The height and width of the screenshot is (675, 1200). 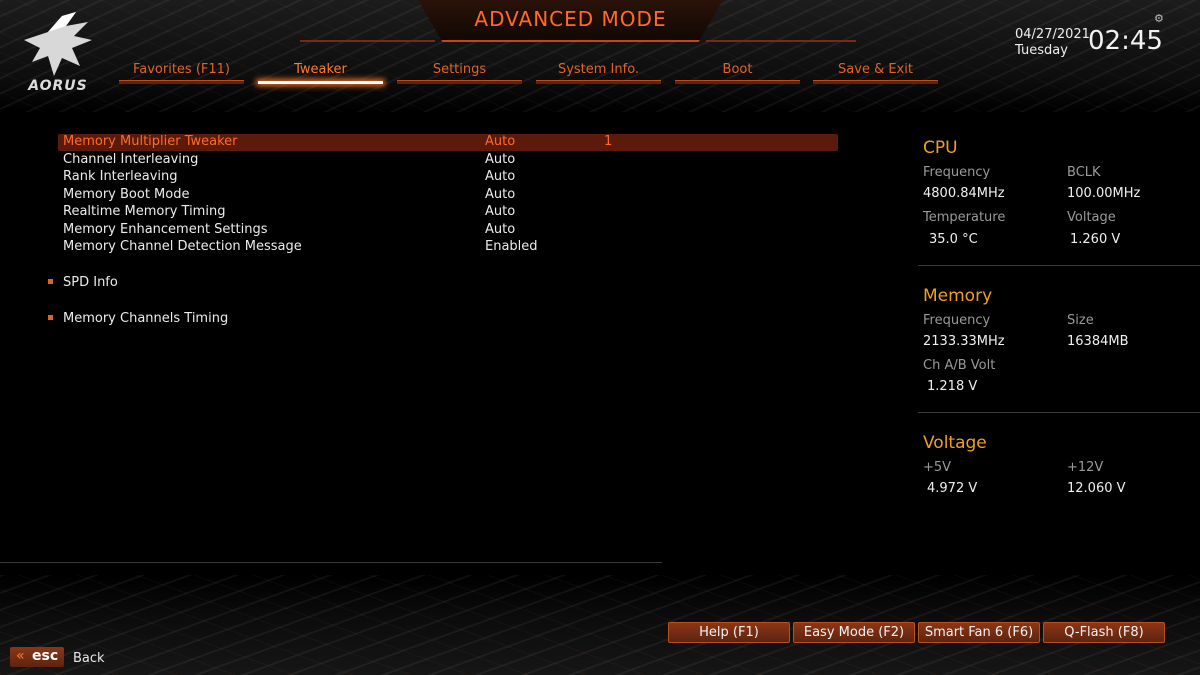 I want to click on tab-tweaker: Tweaker, so click(x=320, y=73).